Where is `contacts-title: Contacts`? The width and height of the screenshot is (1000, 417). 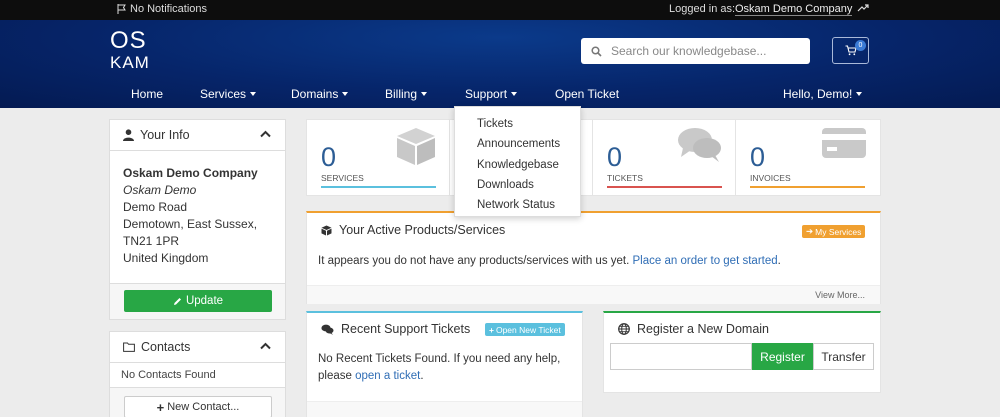 contacts-title: Contacts is located at coordinates (166, 347).